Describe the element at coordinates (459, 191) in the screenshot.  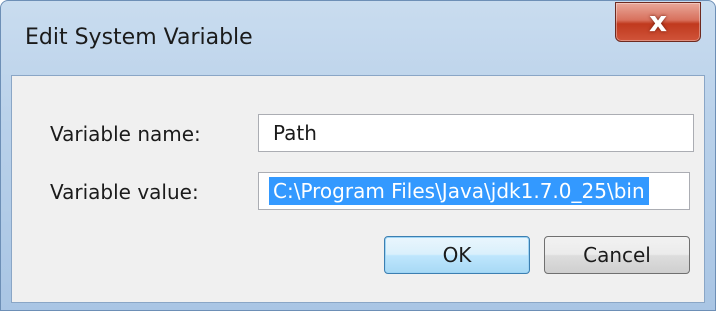
I see `variable-value-selected-text: C:\Program Files\Java\jdk1.7.0_25\bin` at that location.